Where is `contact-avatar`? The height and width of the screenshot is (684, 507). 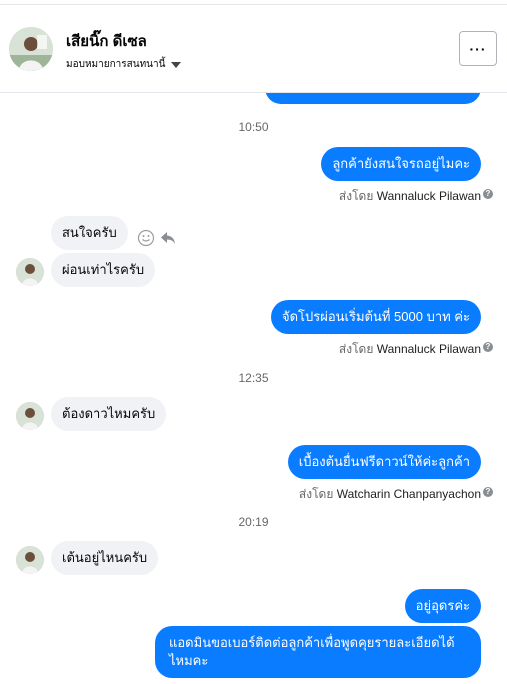 contact-avatar is located at coordinates (31, 49).